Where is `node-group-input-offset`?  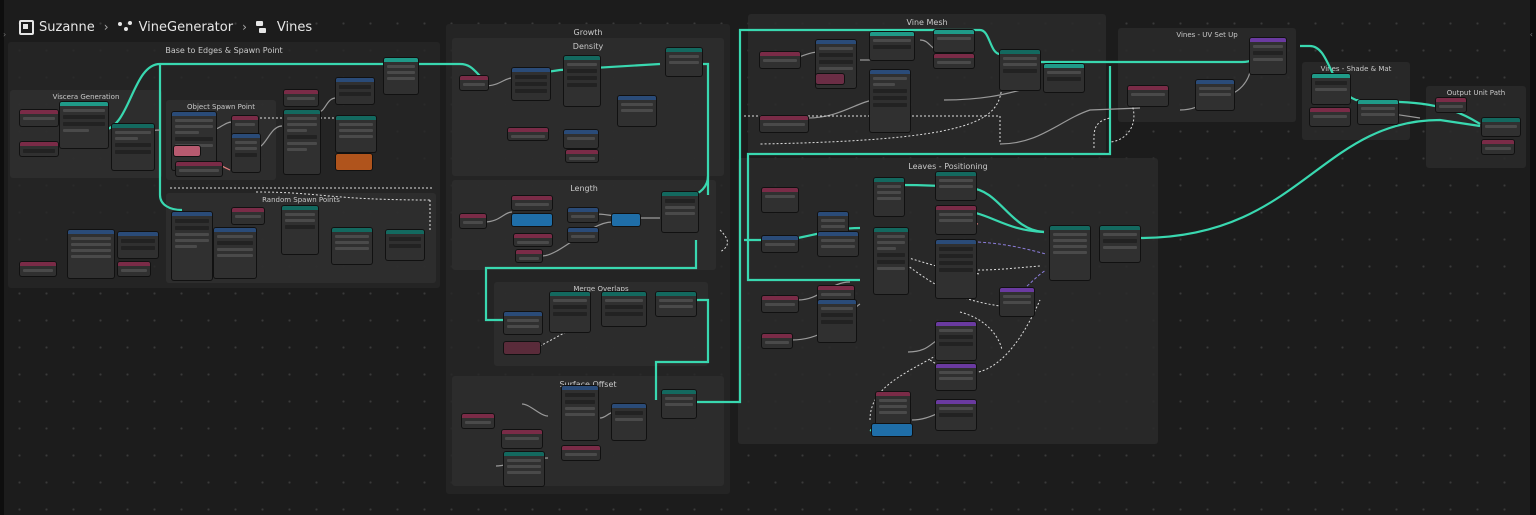 node-group-input-offset is located at coordinates (581, 453).